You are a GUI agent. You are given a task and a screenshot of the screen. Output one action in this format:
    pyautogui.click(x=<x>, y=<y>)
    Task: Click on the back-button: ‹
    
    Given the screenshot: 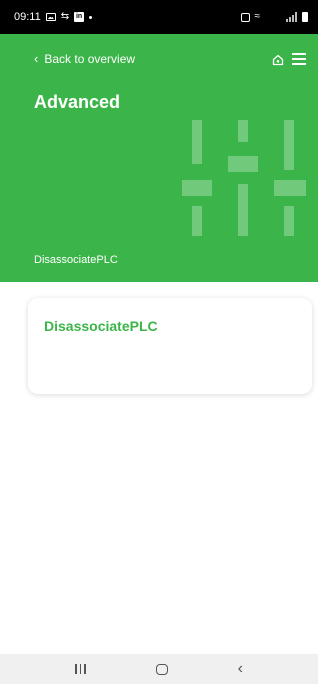 What is the action you would take?
    pyautogui.click(x=240, y=669)
    